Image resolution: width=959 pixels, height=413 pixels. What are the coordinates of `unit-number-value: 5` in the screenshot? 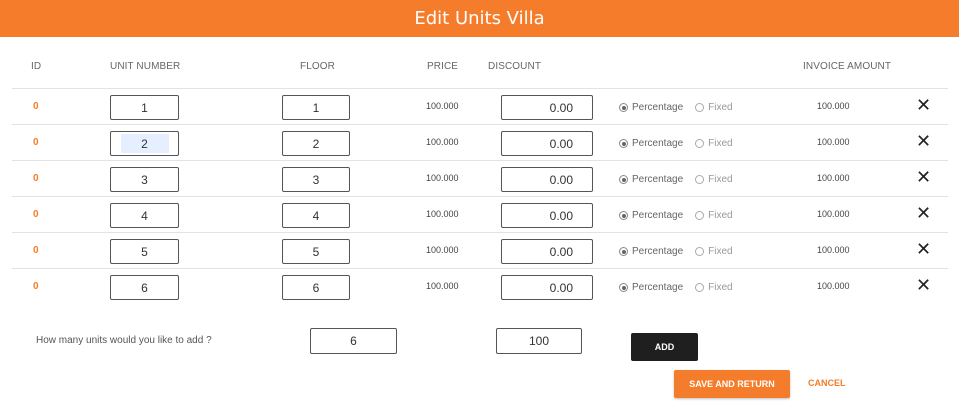 It's located at (144, 251).